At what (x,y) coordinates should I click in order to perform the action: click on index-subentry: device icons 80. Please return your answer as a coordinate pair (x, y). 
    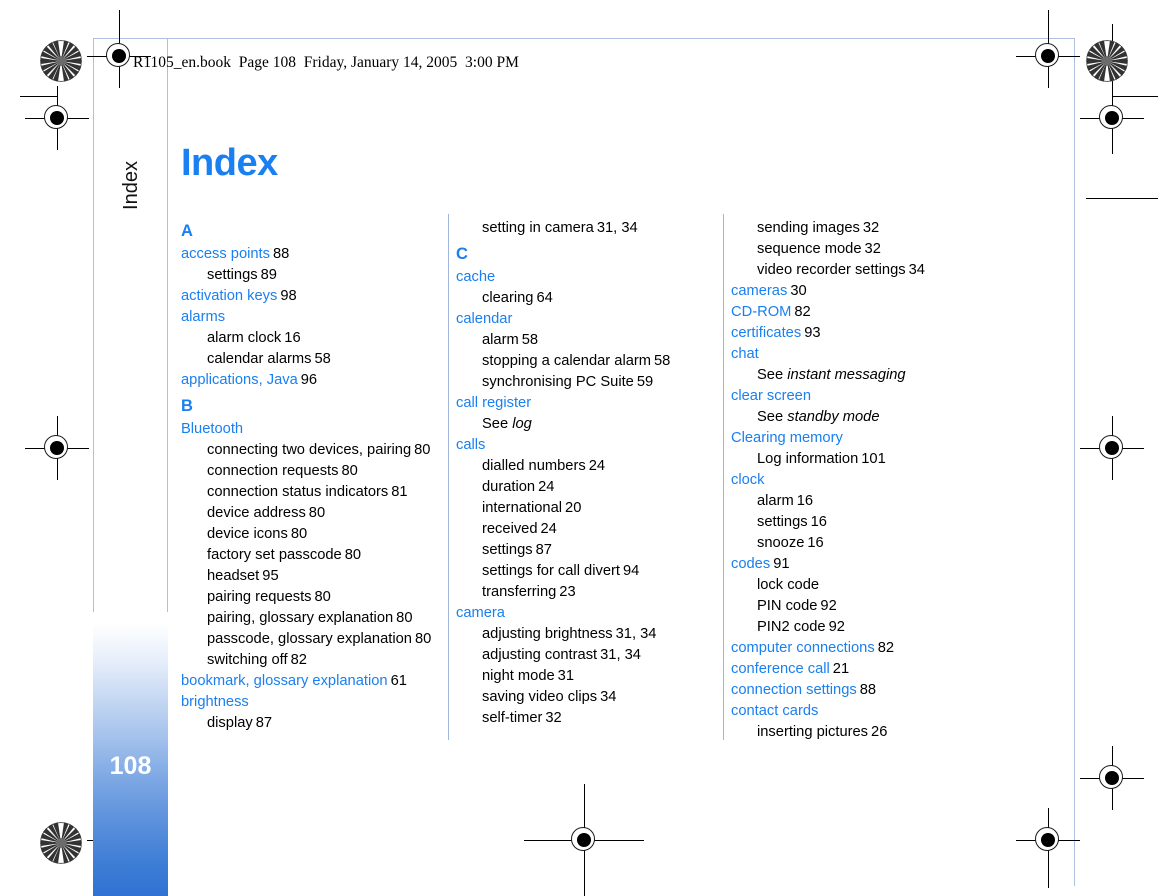
    Looking at the image, I should click on (307, 534).